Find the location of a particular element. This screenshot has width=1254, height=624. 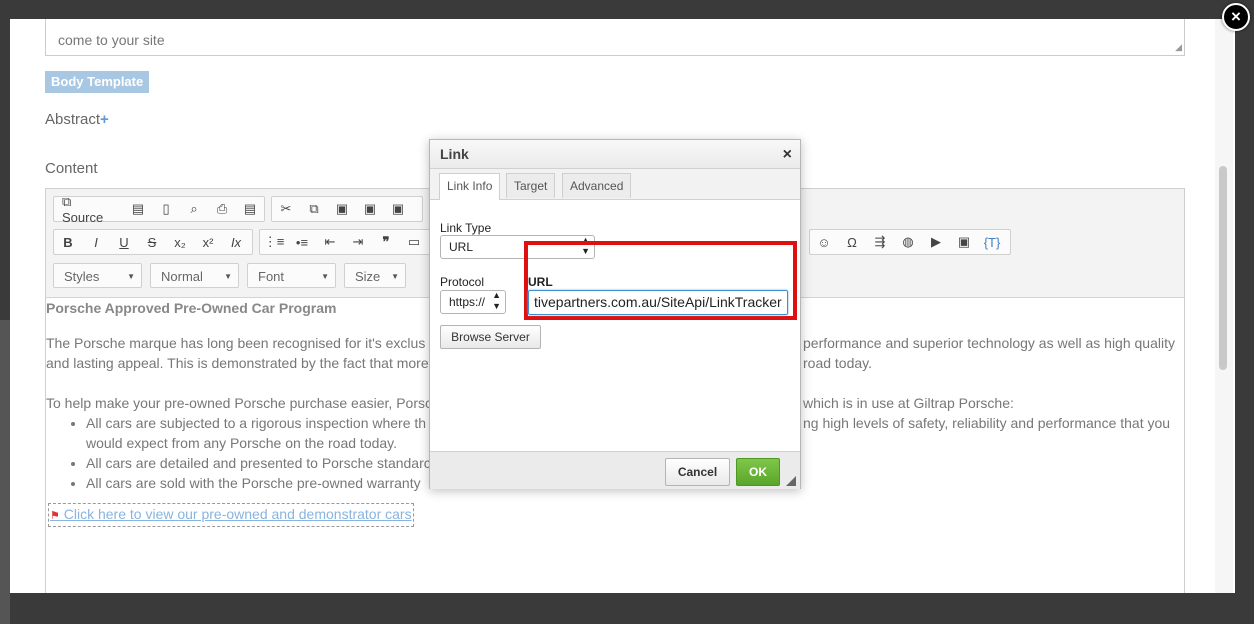

modal-scrollbar is located at coordinates (1223, 268).